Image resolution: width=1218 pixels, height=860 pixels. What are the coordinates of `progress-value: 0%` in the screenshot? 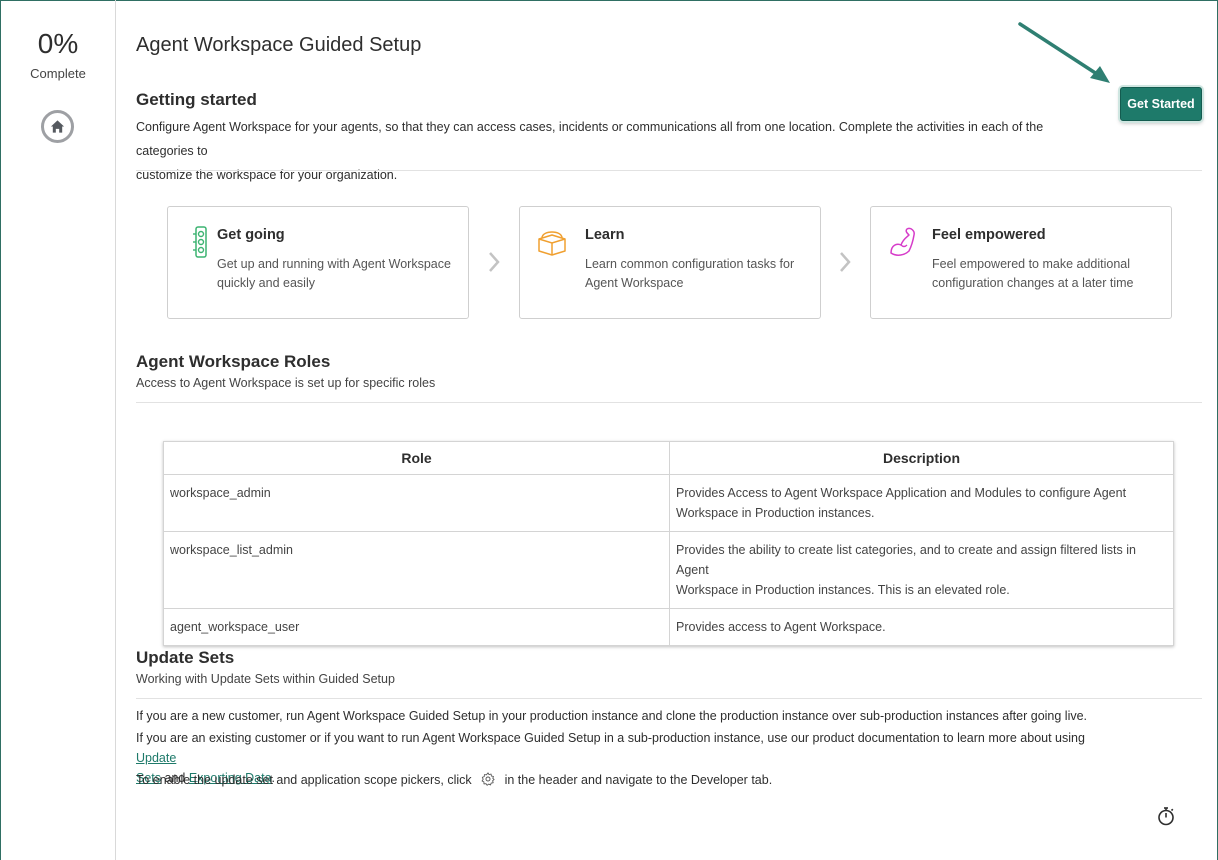 It's located at (58, 43).